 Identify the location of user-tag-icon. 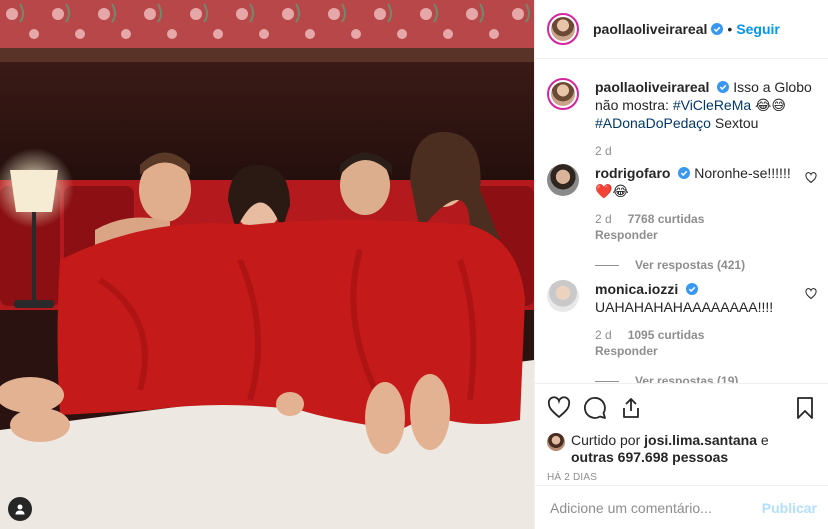
(20, 509).